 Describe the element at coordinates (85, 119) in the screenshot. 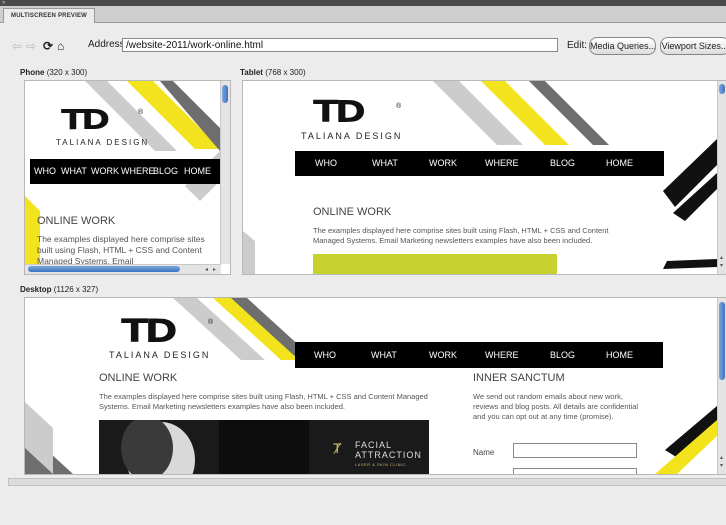

I see `phone-logo-mark: TD` at that location.